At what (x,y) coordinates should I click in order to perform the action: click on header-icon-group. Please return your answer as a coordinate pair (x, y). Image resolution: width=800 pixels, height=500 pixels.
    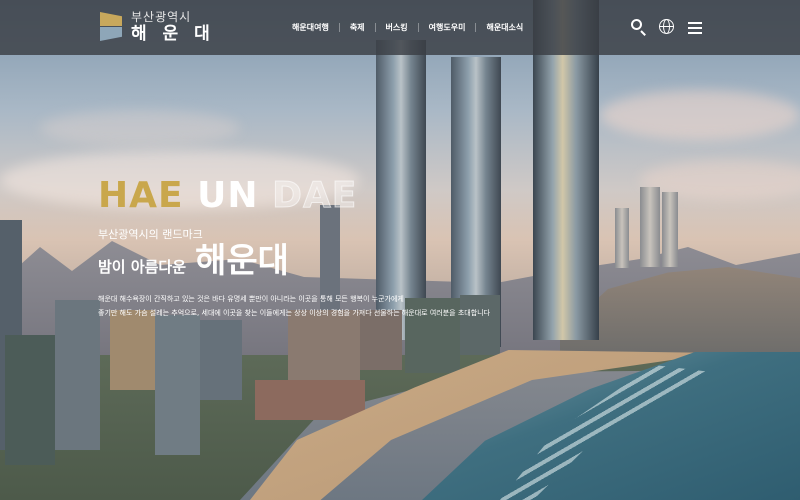
    Looking at the image, I should click on (667, 27).